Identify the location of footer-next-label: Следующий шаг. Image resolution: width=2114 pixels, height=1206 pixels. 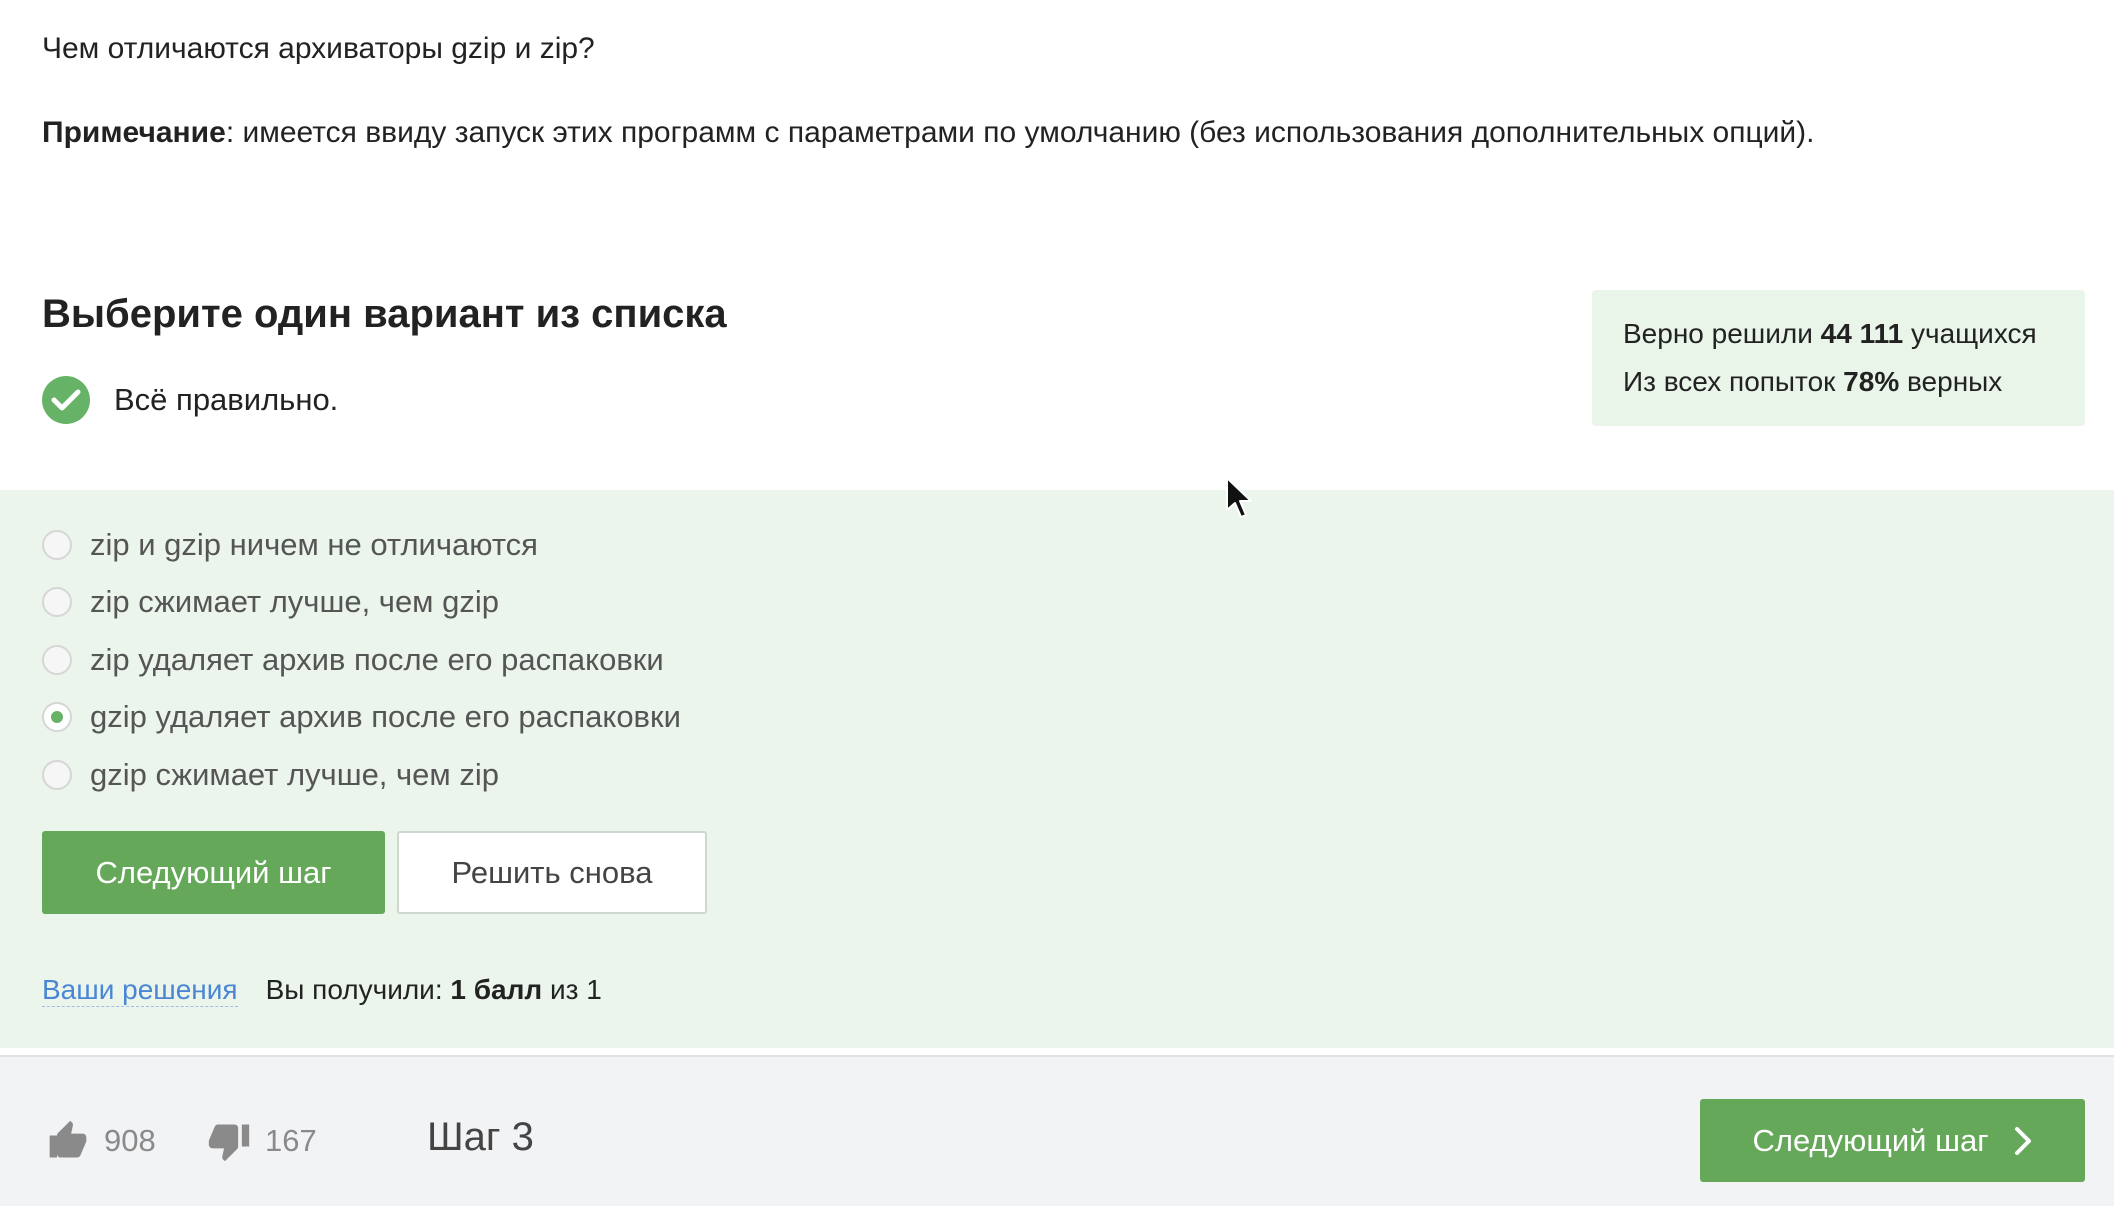
(1870, 1140).